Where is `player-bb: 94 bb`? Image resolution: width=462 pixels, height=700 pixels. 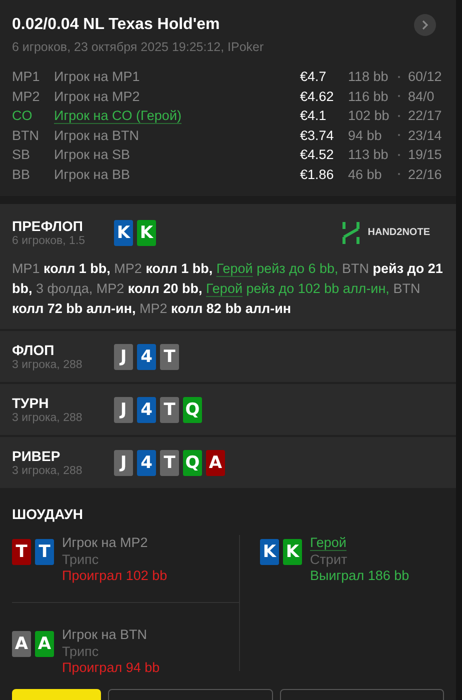
player-bb: 94 bb is located at coordinates (365, 135).